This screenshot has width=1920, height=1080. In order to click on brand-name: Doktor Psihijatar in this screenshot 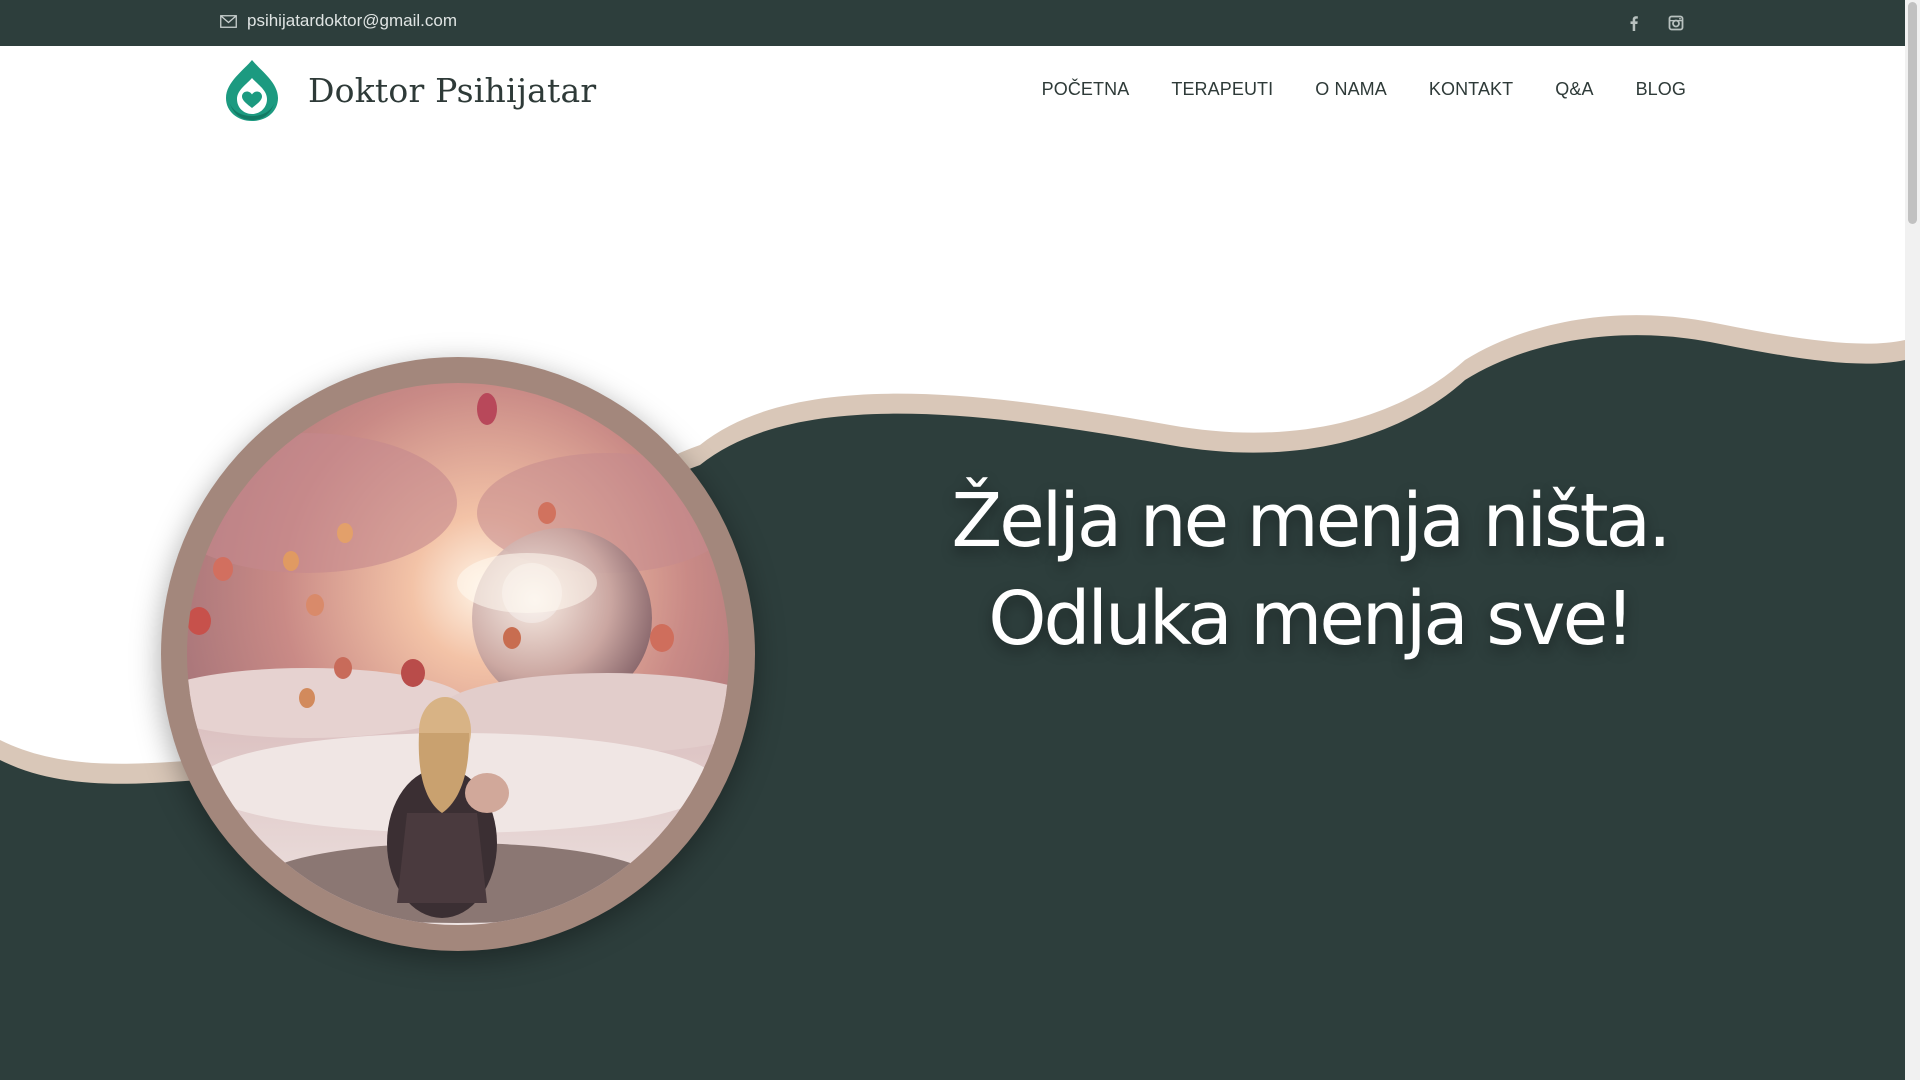, I will do `click(452, 90)`.